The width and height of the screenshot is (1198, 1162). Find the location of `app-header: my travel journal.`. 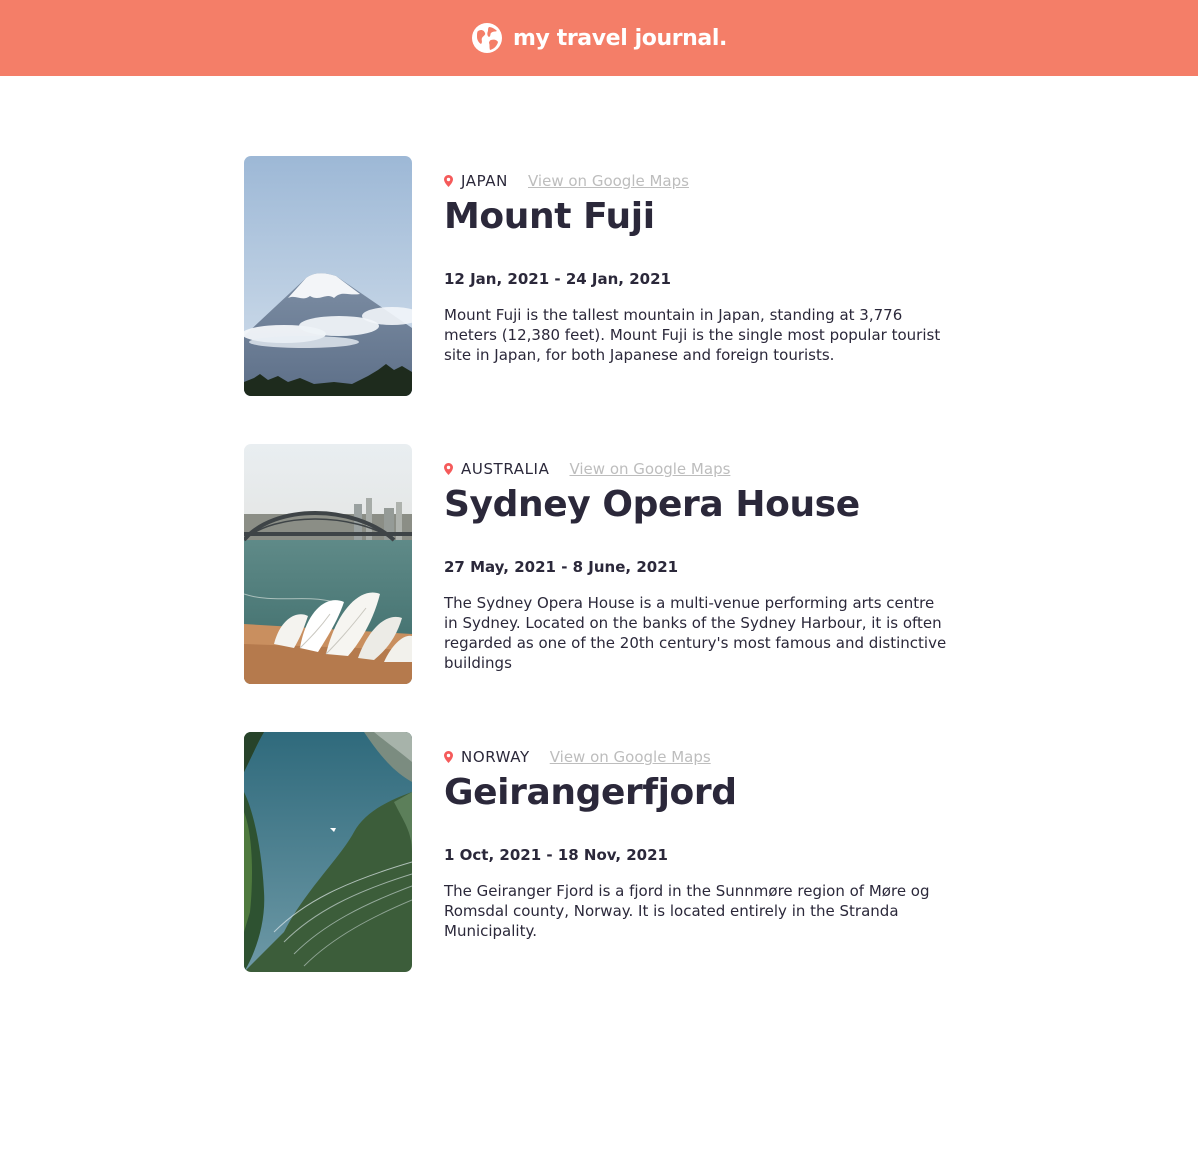

app-header: my travel journal. is located at coordinates (599, 38).